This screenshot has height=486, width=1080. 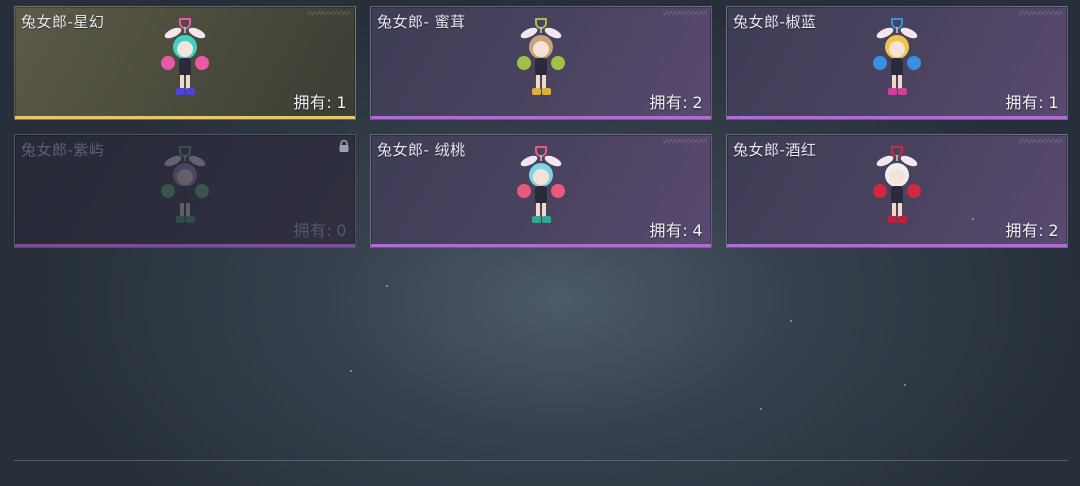 I want to click on charm-card-jiuhong: 兔女郎-酒红 拥有: 2, so click(x=897, y=191).